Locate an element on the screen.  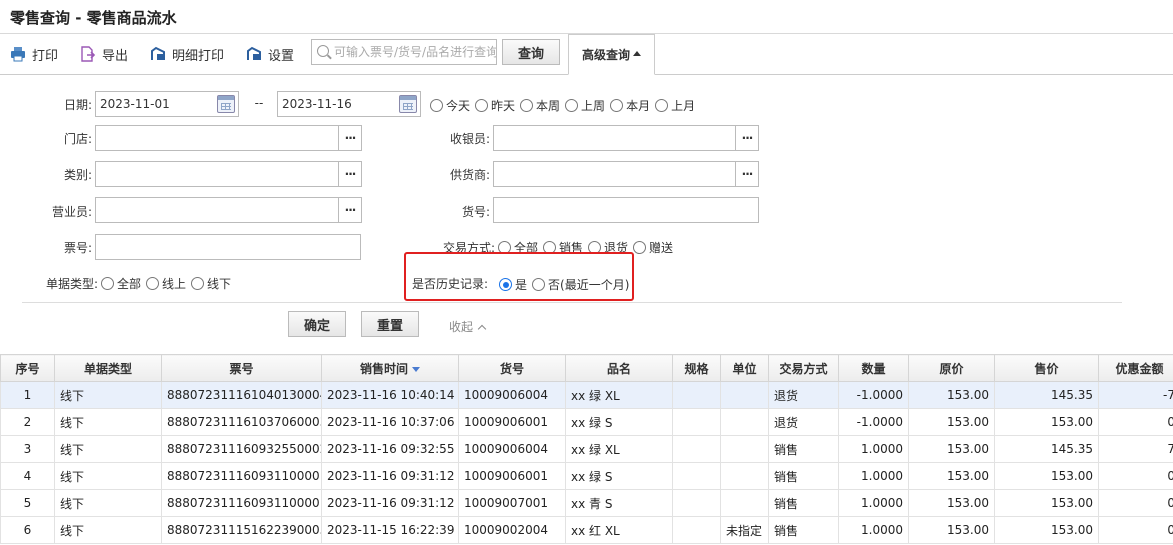
table-cell: xx 青 S is located at coordinates (619, 503).